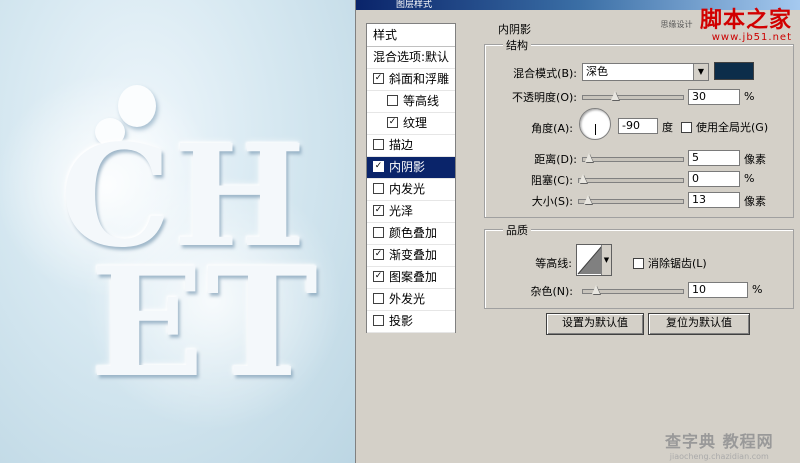 The image size is (800, 463). What do you see at coordinates (413, 255) in the screenshot?
I see `style-item-label: 渐变叠加` at bounding box center [413, 255].